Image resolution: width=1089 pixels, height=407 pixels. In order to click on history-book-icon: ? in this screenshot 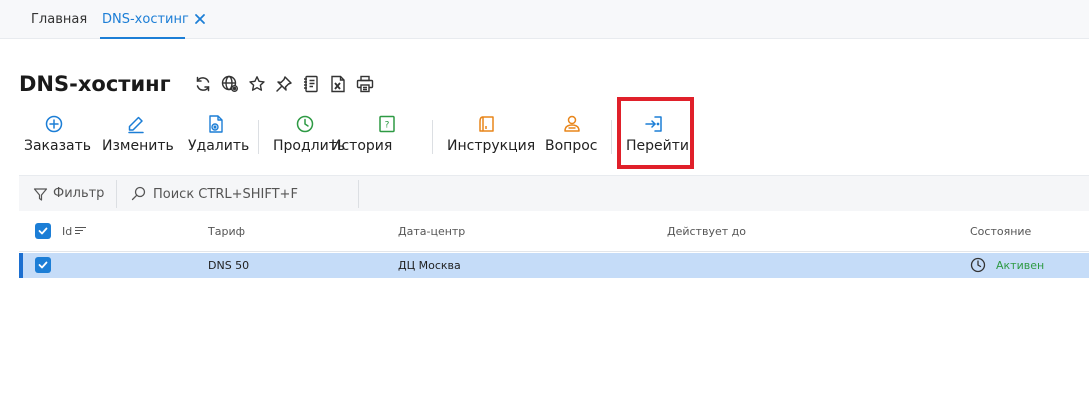, I will do `click(387, 124)`.